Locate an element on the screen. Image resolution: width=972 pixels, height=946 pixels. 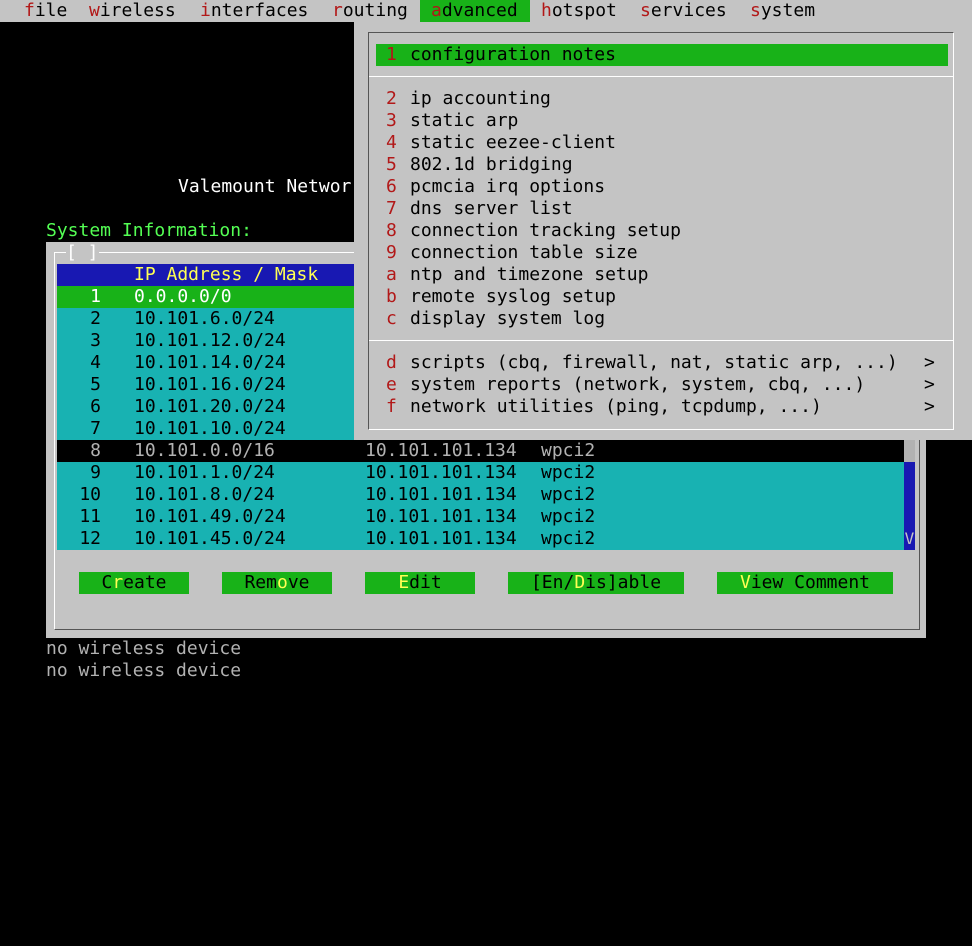
table-row: 9 10.101.1.0/24 10.101.101.134 wpci2 is located at coordinates (486, 473).